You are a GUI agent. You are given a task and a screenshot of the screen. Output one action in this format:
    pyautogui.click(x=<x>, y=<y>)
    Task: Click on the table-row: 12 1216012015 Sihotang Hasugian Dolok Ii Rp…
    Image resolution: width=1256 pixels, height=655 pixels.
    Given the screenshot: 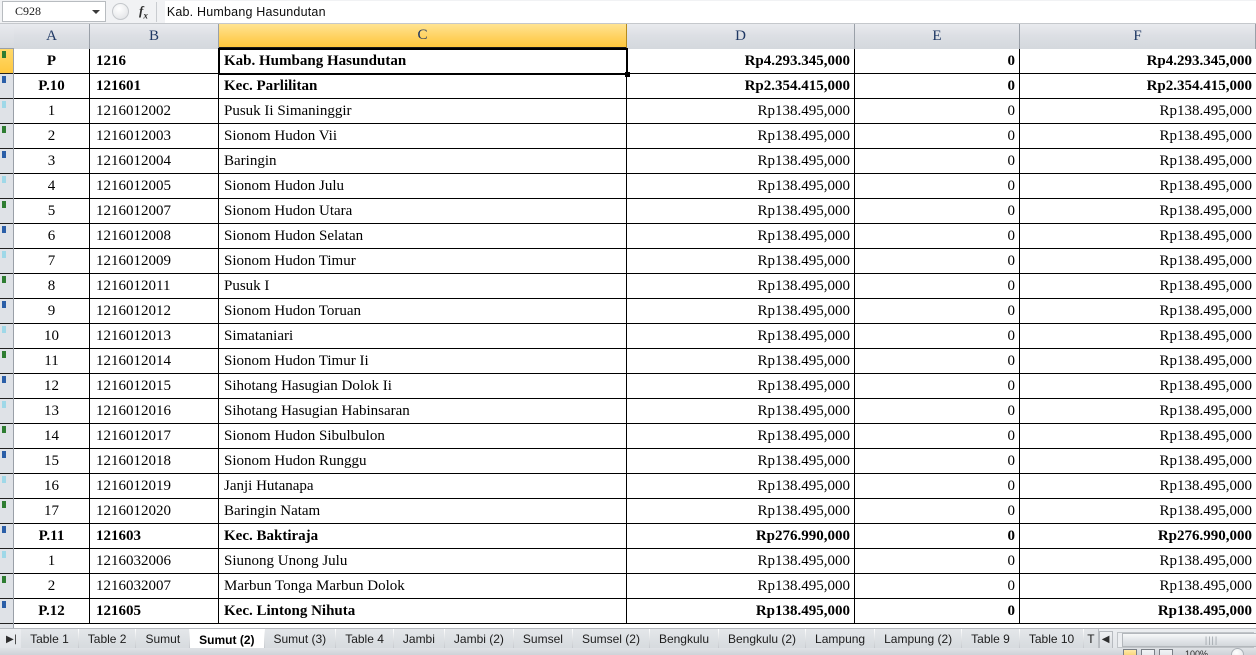 What is the action you would take?
    pyautogui.click(x=635, y=386)
    